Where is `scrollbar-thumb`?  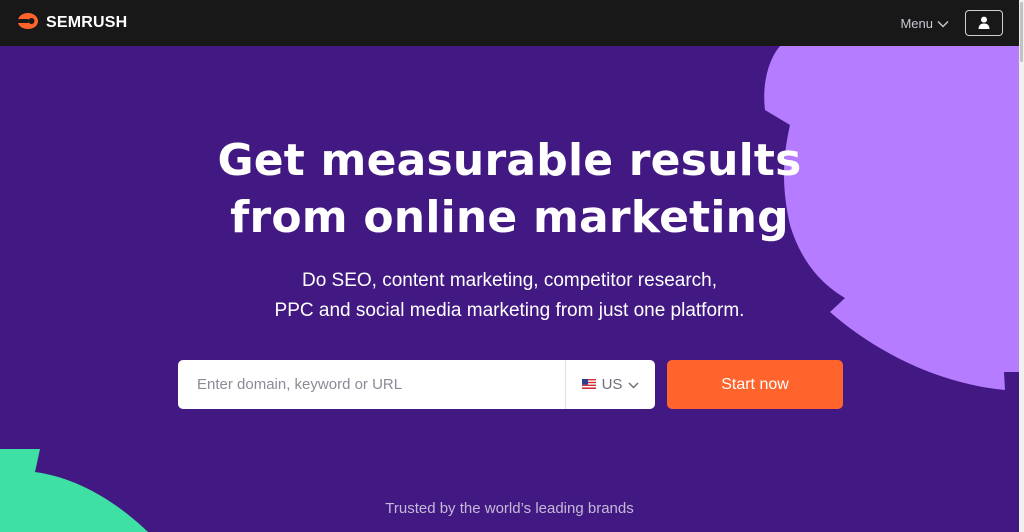 scrollbar-thumb is located at coordinates (1021, 32).